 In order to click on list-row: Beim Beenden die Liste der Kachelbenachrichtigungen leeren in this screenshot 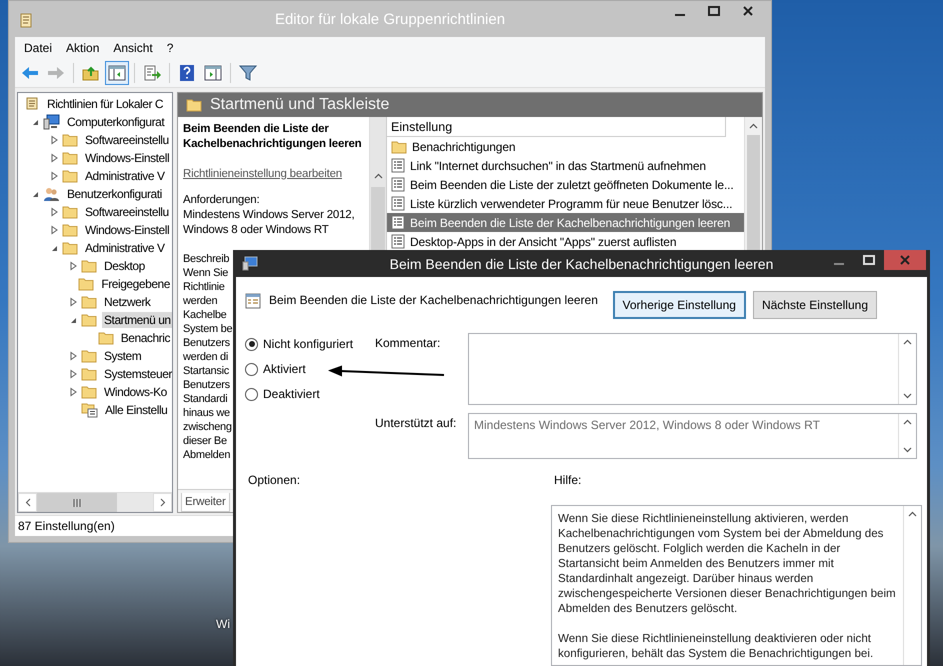, I will do `click(565, 222)`.